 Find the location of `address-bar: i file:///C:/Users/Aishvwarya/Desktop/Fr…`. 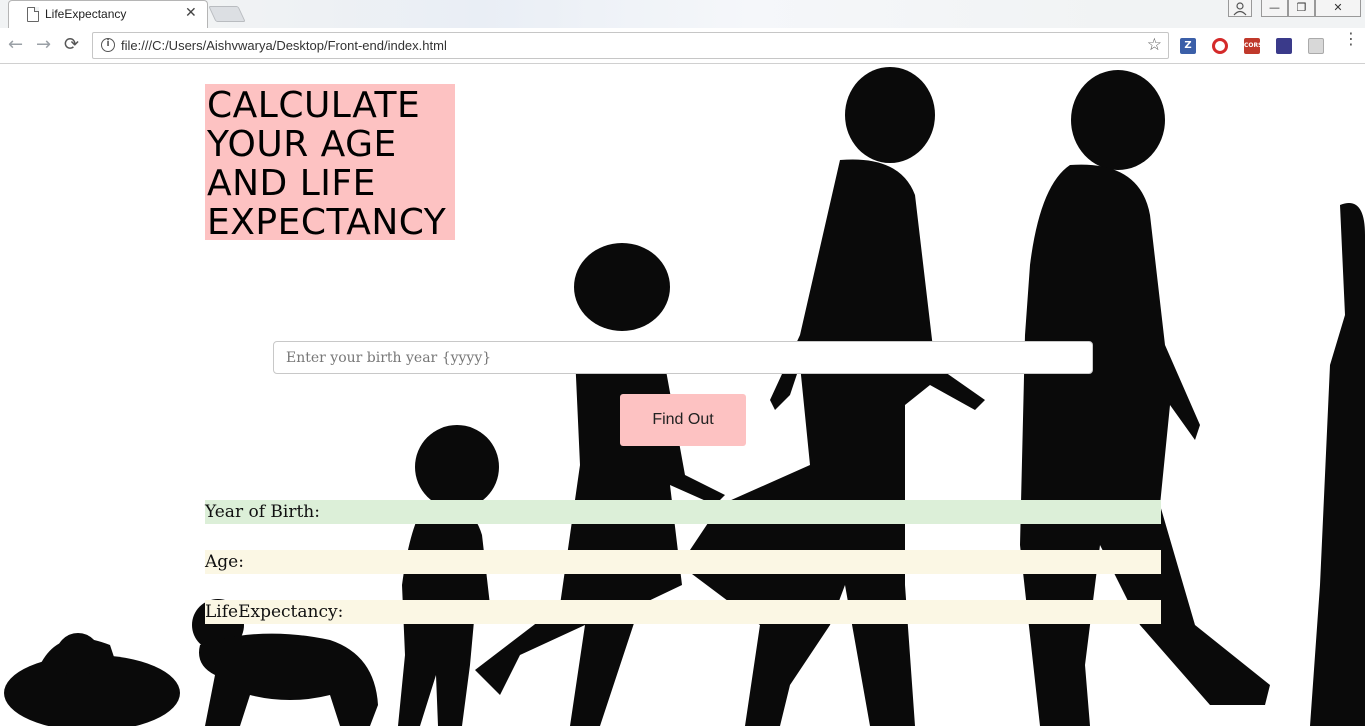

address-bar: i file:///C:/Users/Aishvwarya/Desktop/Fr… is located at coordinates (630, 45).